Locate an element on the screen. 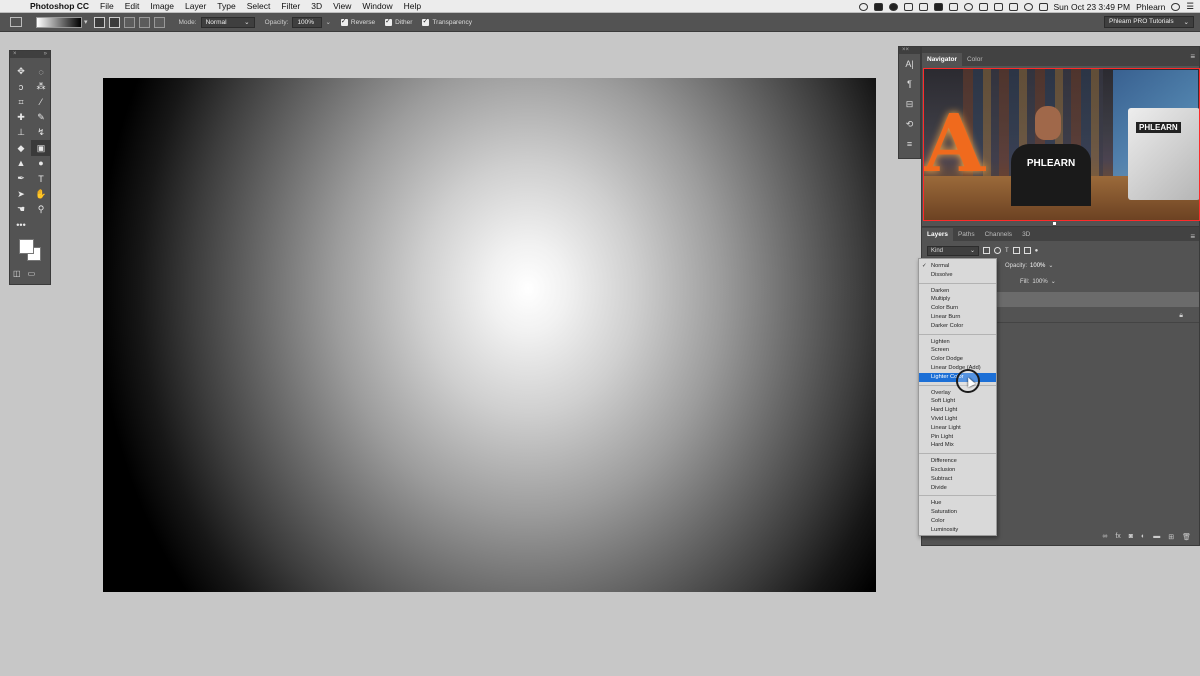  blend-mode-item-color: Color is located at coordinates (957, 521).